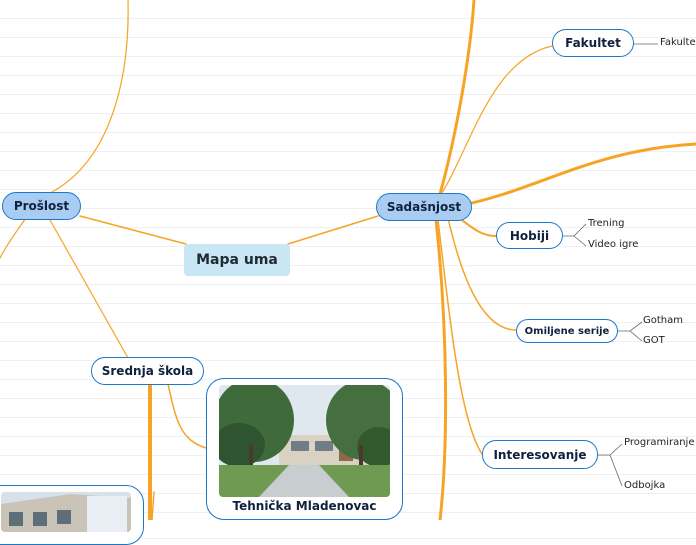 Image resolution: width=696 pixels, height=545 pixels. What do you see at coordinates (654, 340) in the screenshot?
I see `leaf-got: GOT` at bounding box center [654, 340].